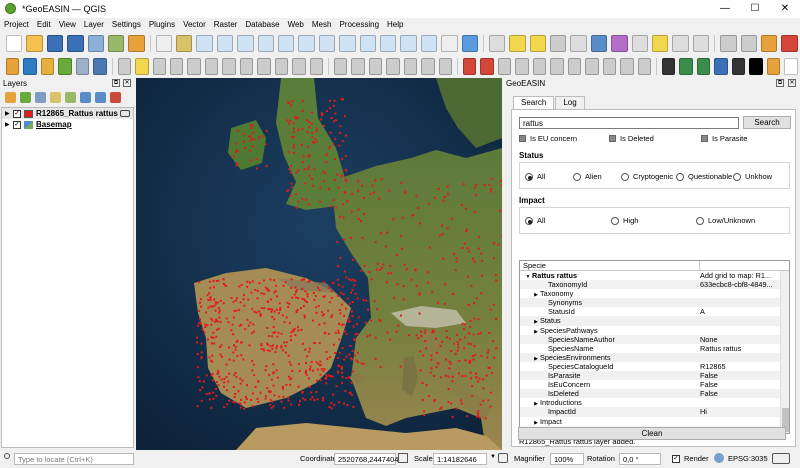 This screenshot has width=800, height=468. Describe the element at coordinates (226, 24) in the screenshot. I see `menu-raster: Raster` at that location.